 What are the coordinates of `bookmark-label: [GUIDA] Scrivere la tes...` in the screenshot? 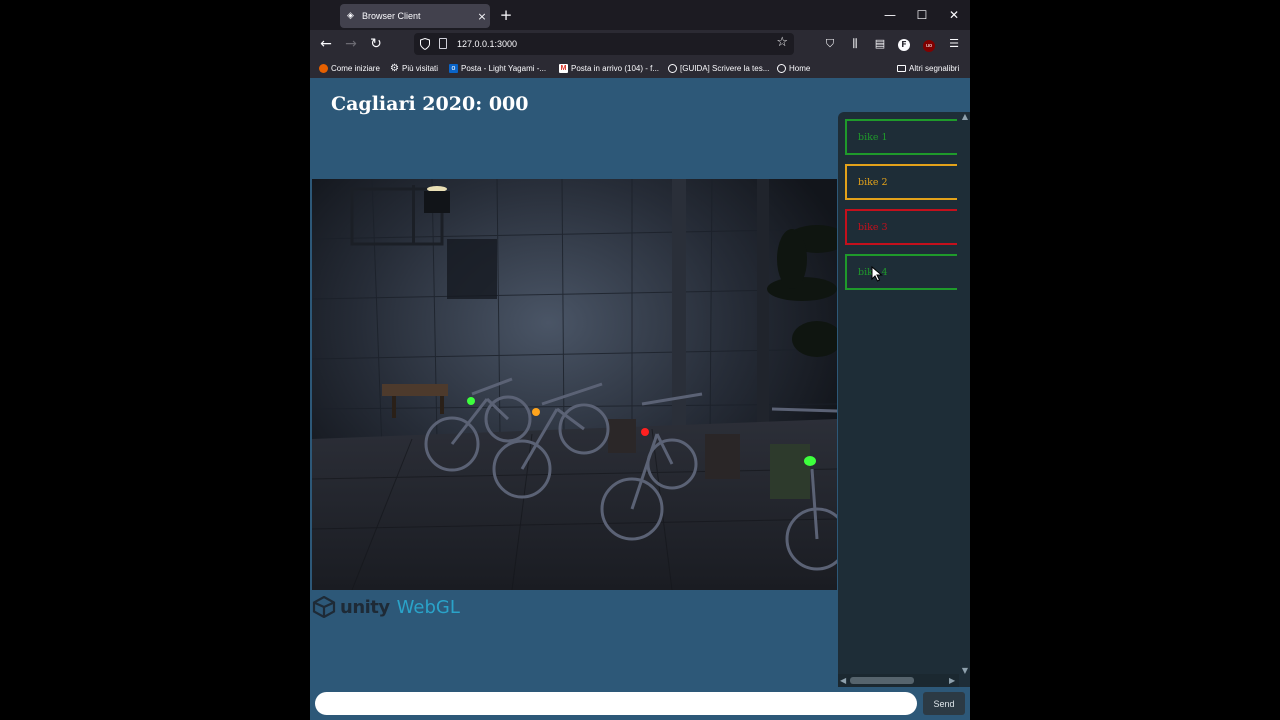 It's located at (725, 68).